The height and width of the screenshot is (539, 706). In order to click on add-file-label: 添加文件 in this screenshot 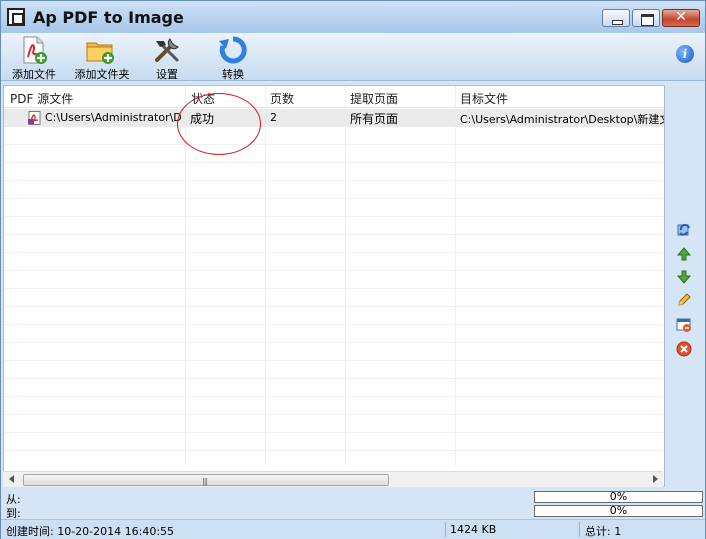, I will do `click(34, 74)`.